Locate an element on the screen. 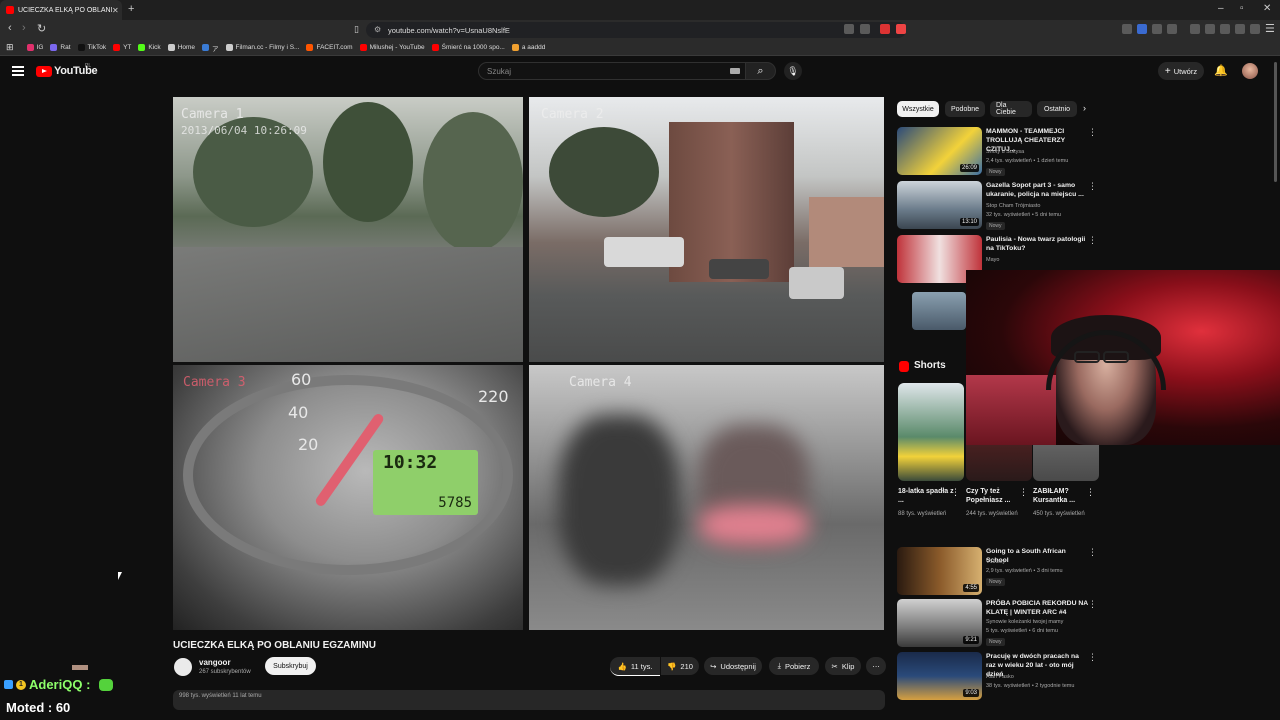 This screenshot has height=720, width=1280. bookmark-item: Rat is located at coordinates (60, 47).